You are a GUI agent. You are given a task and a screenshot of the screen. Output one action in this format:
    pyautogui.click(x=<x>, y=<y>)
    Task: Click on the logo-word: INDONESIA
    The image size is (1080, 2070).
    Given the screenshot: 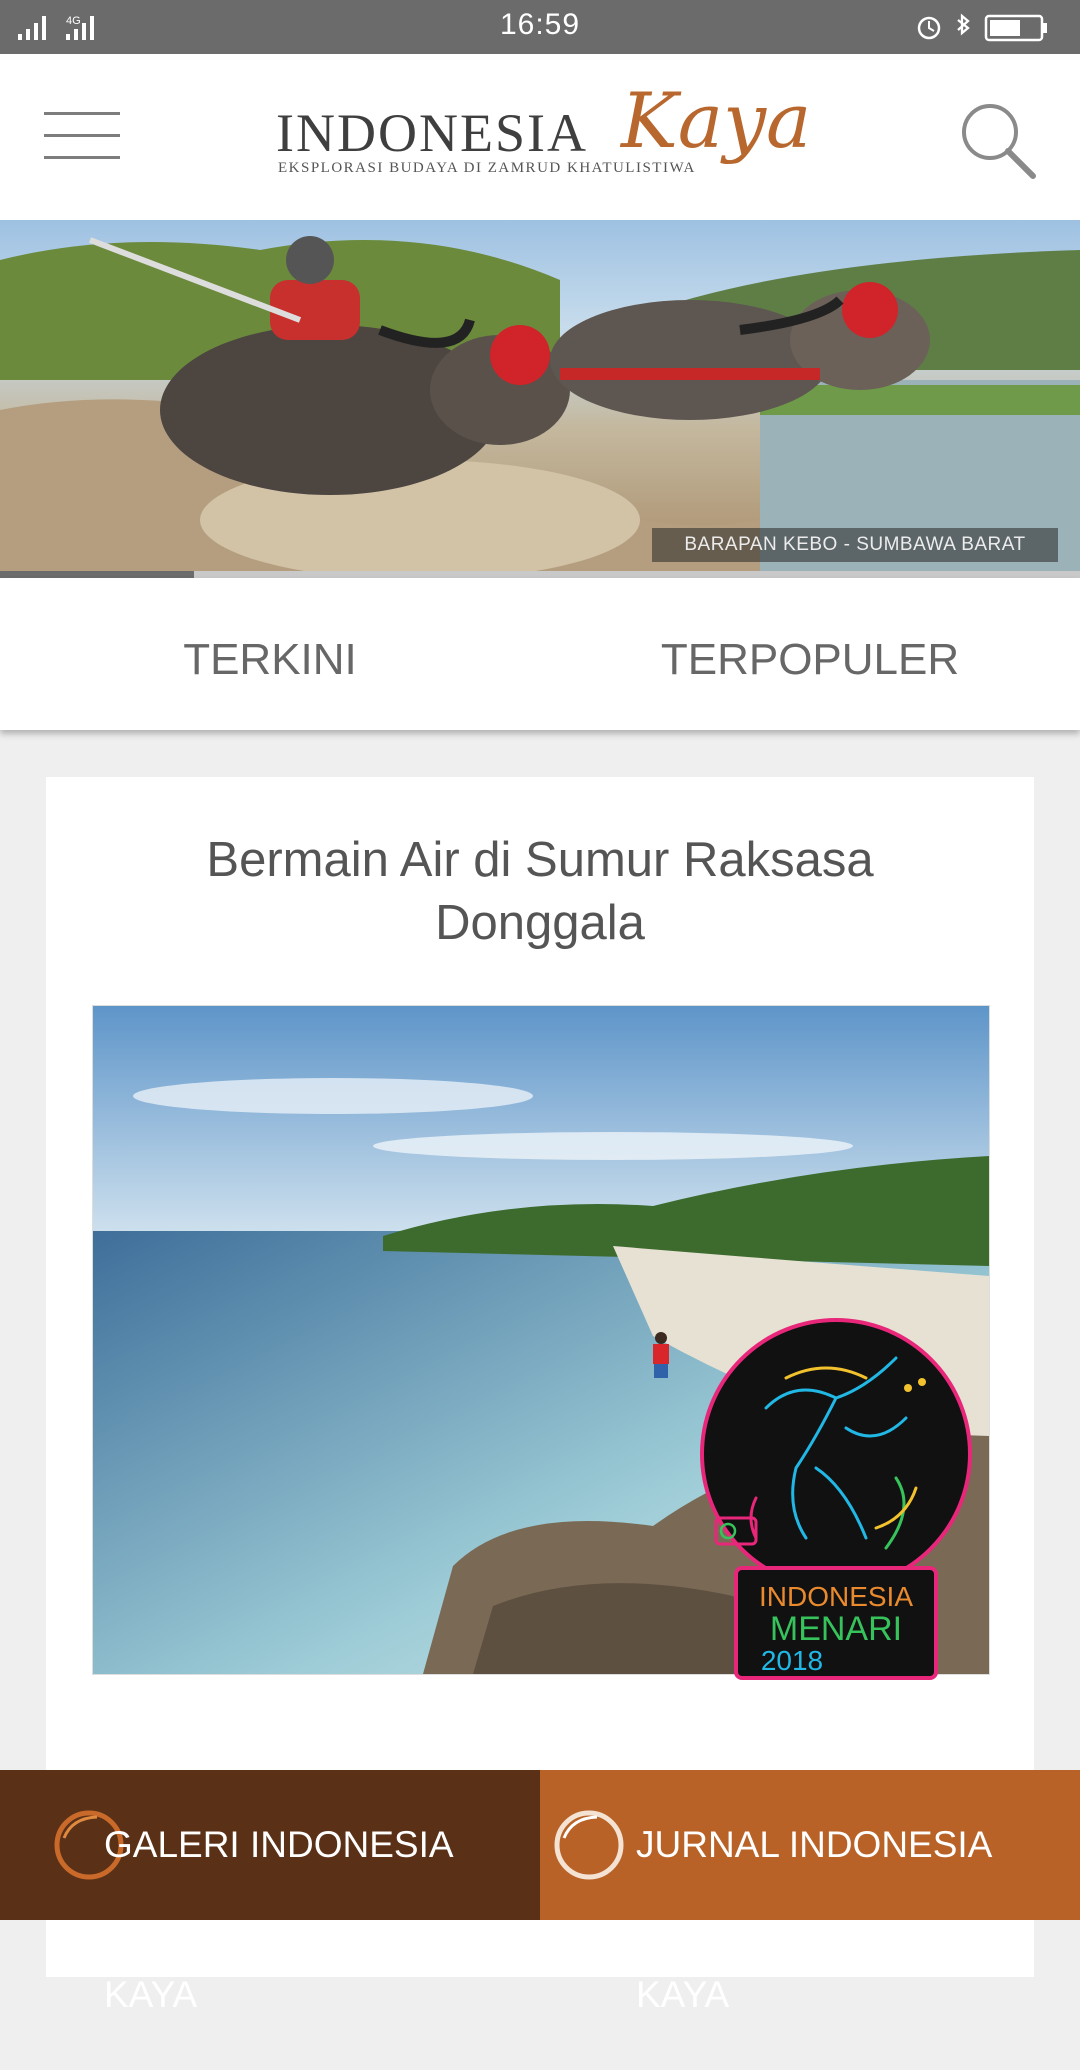 What is the action you would take?
    pyautogui.click(x=432, y=133)
    